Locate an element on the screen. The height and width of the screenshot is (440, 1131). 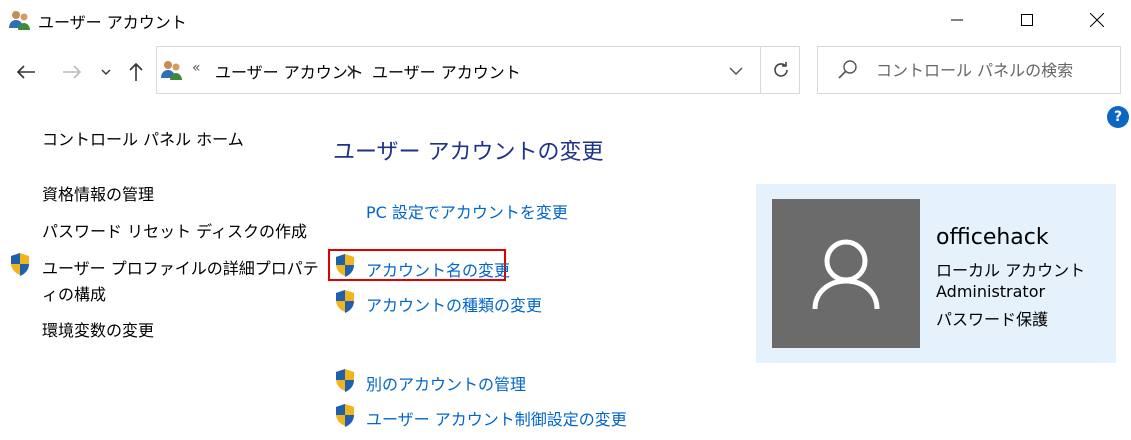
refresh-icon is located at coordinates (781, 69).